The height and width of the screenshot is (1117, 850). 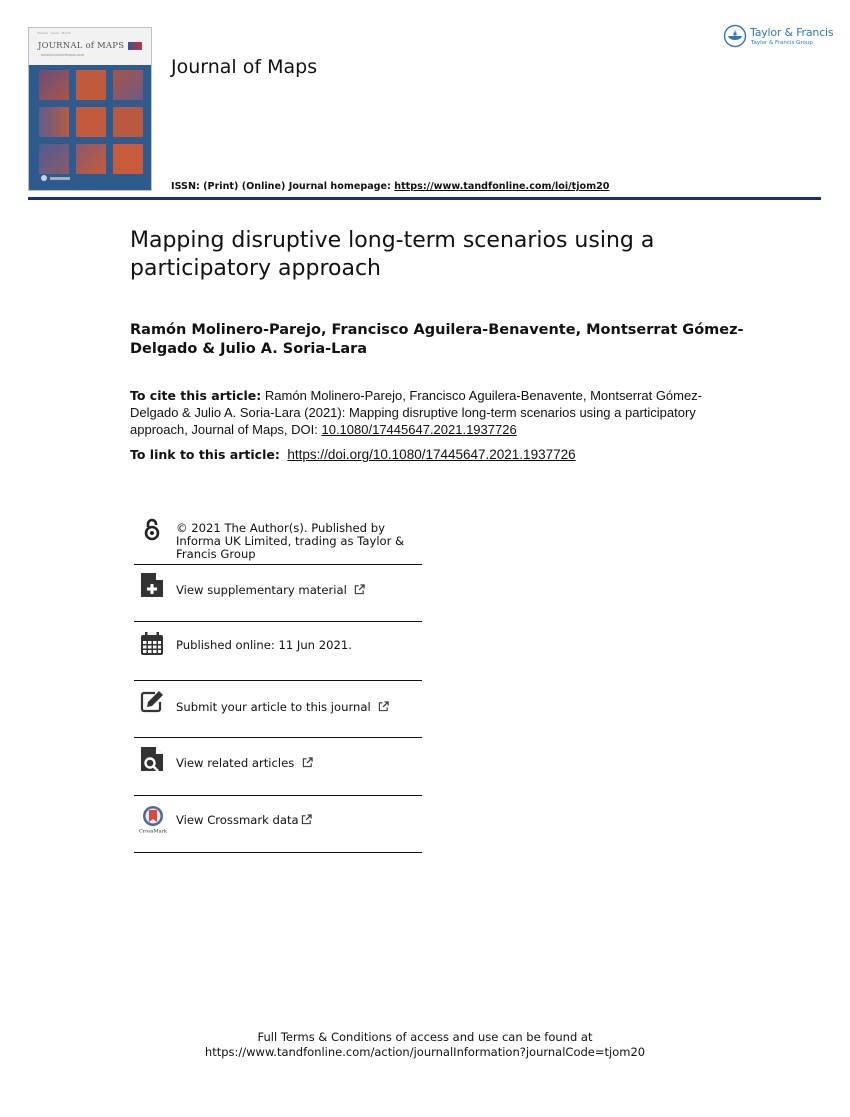 What do you see at coordinates (205, 454) in the screenshot?
I see `link-label: To link to this article:` at bounding box center [205, 454].